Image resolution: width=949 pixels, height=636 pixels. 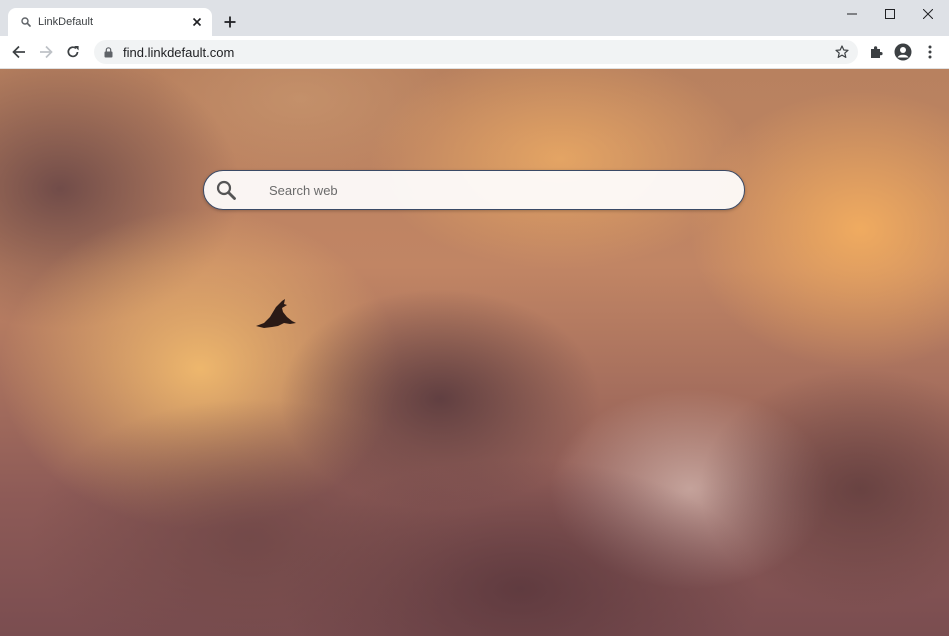 What do you see at coordinates (108, 52) in the screenshot?
I see `lock-icon` at bounding box center [108, 52].